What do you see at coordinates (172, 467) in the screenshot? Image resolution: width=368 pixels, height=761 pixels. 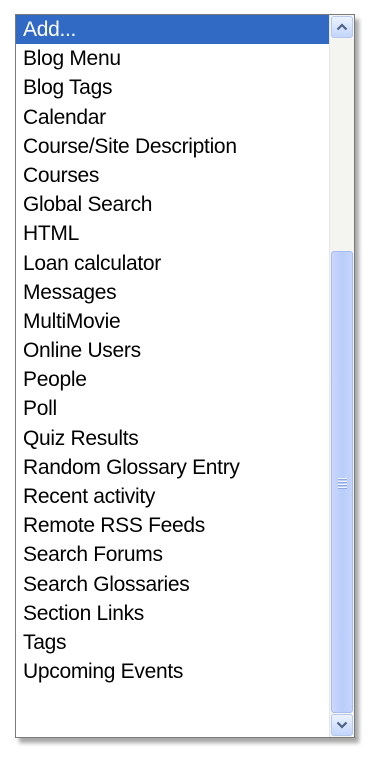 I see `option-random-glossary-entry: Random Glossary Entry` at bounding box center [172, 467].